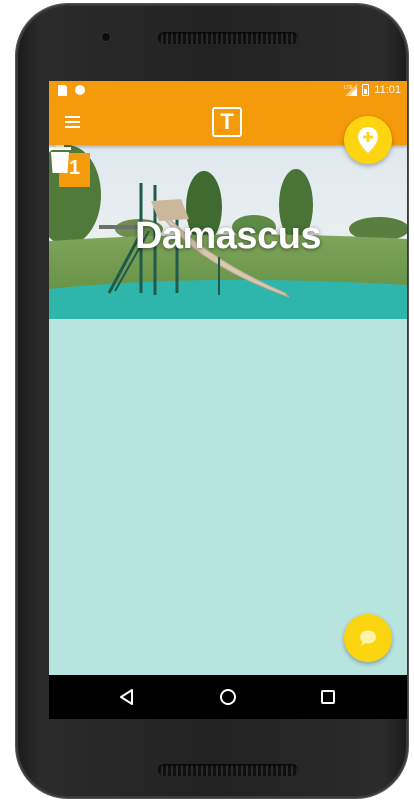  Describe the element at coordinates (372, 90) in the screenshot. I see `status-indicators: LTE 11:01` at that location.